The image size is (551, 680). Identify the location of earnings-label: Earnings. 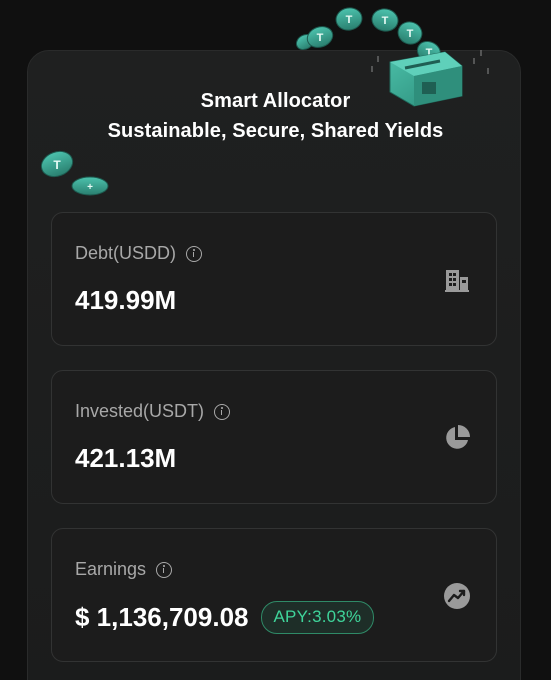
(111, 569).